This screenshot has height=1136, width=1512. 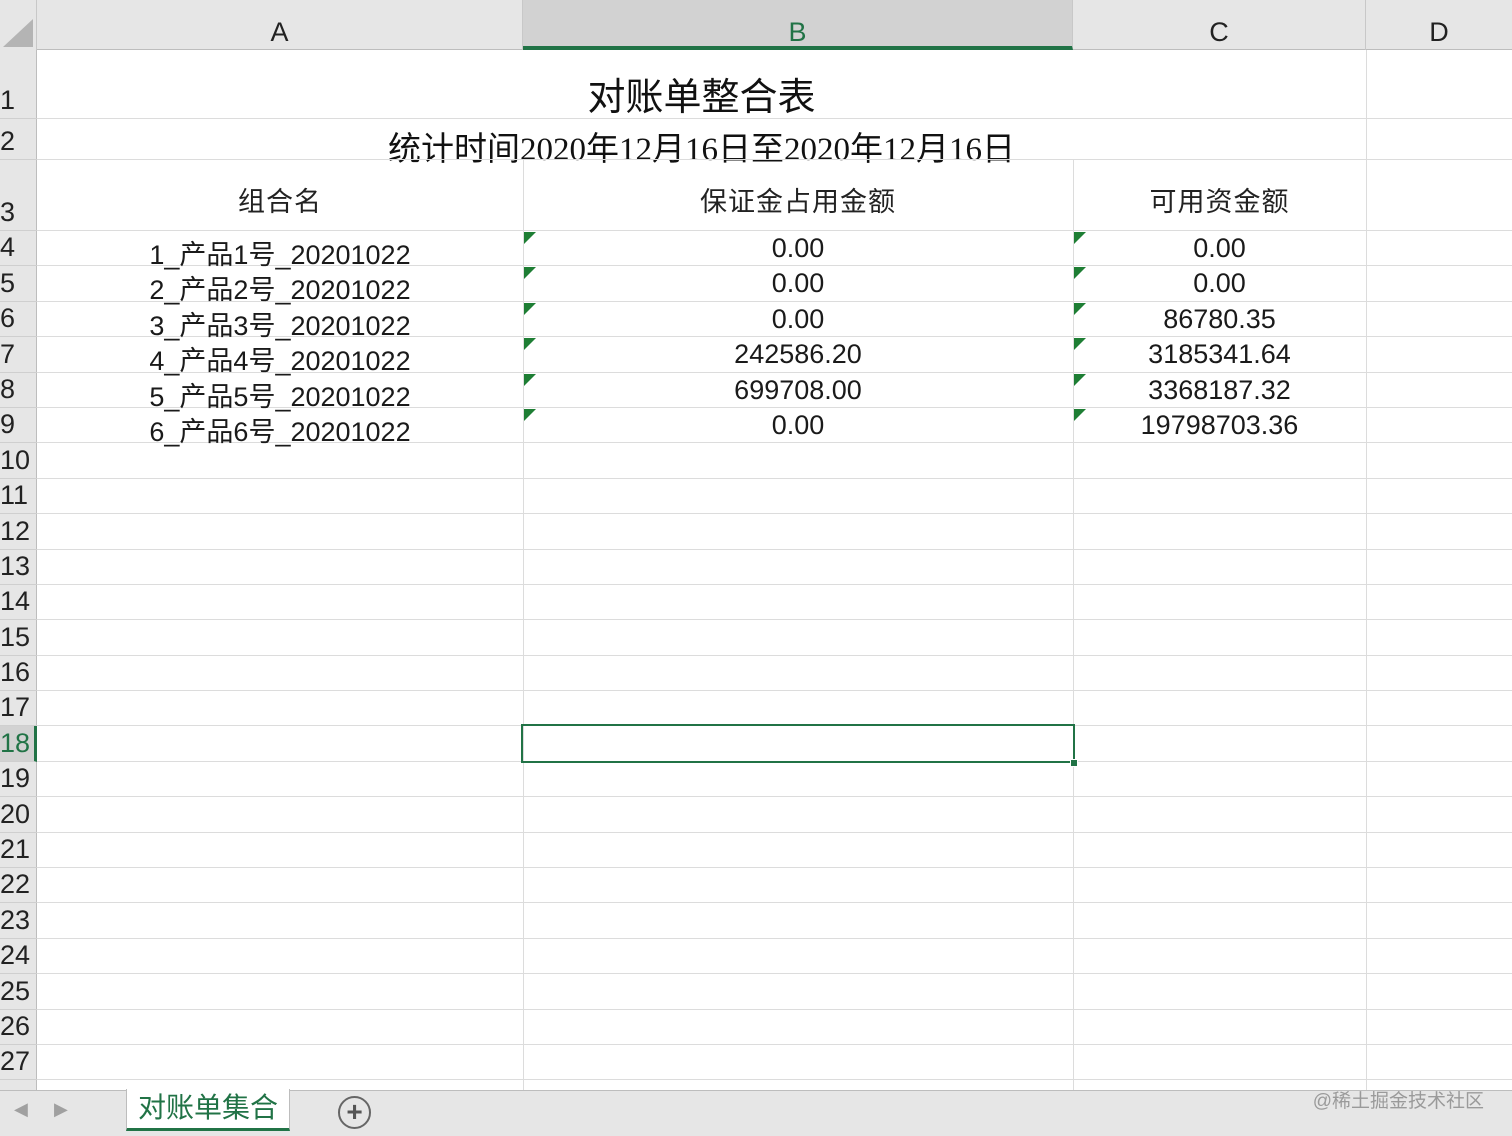 What do you see at coordinates (18, 815) in the screenshot?
I see `row-header-20: 20` at bounding box center [18, 815].